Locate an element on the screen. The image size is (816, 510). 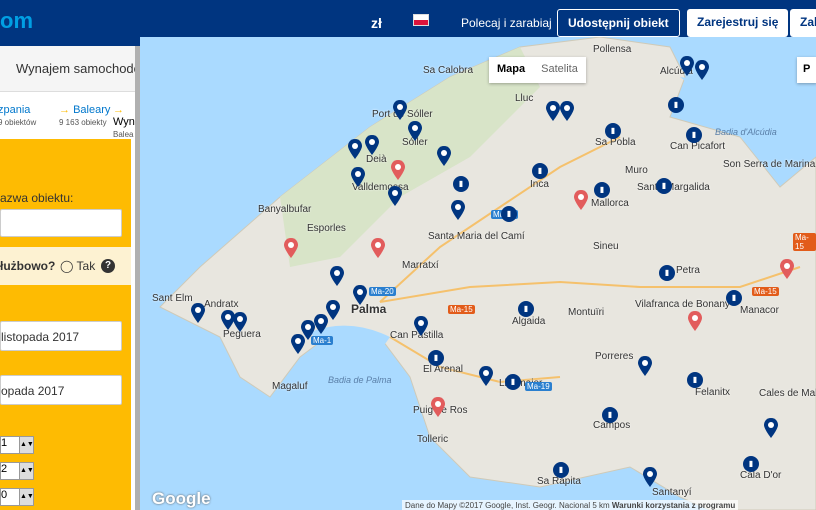
map-place-label: Cala D'or is located at coordinates (761, 475).